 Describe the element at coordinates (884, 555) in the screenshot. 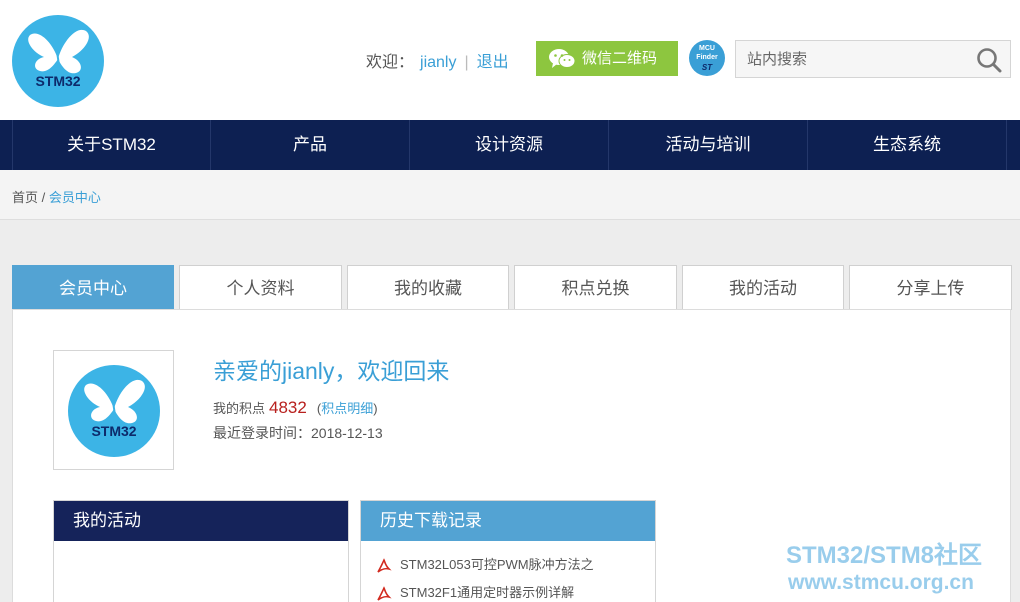

I see `watermark-line1: STM32/STM8社区` at that location.